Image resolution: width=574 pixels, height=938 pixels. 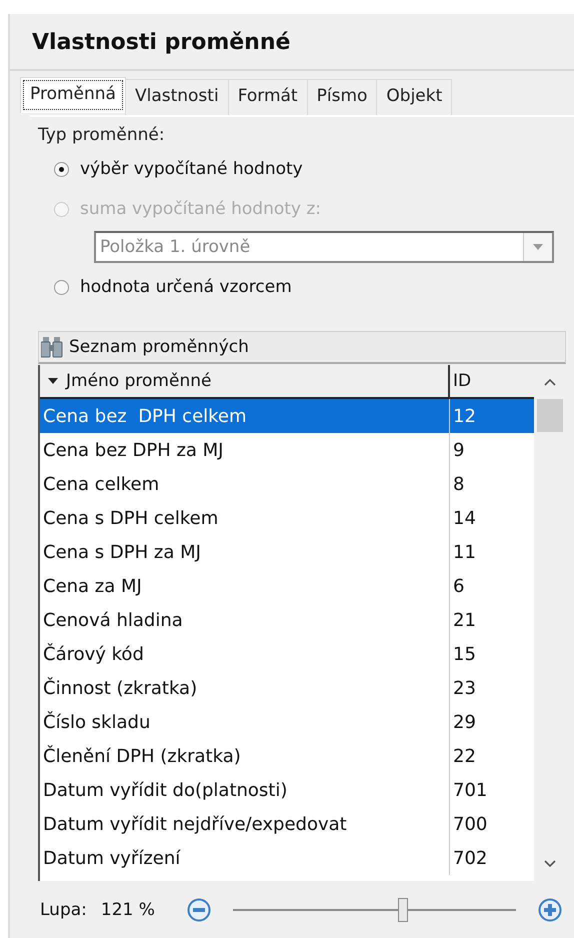 I want to click on table-cell: Cena s DPH za MJ, so click(x=245, y=552).